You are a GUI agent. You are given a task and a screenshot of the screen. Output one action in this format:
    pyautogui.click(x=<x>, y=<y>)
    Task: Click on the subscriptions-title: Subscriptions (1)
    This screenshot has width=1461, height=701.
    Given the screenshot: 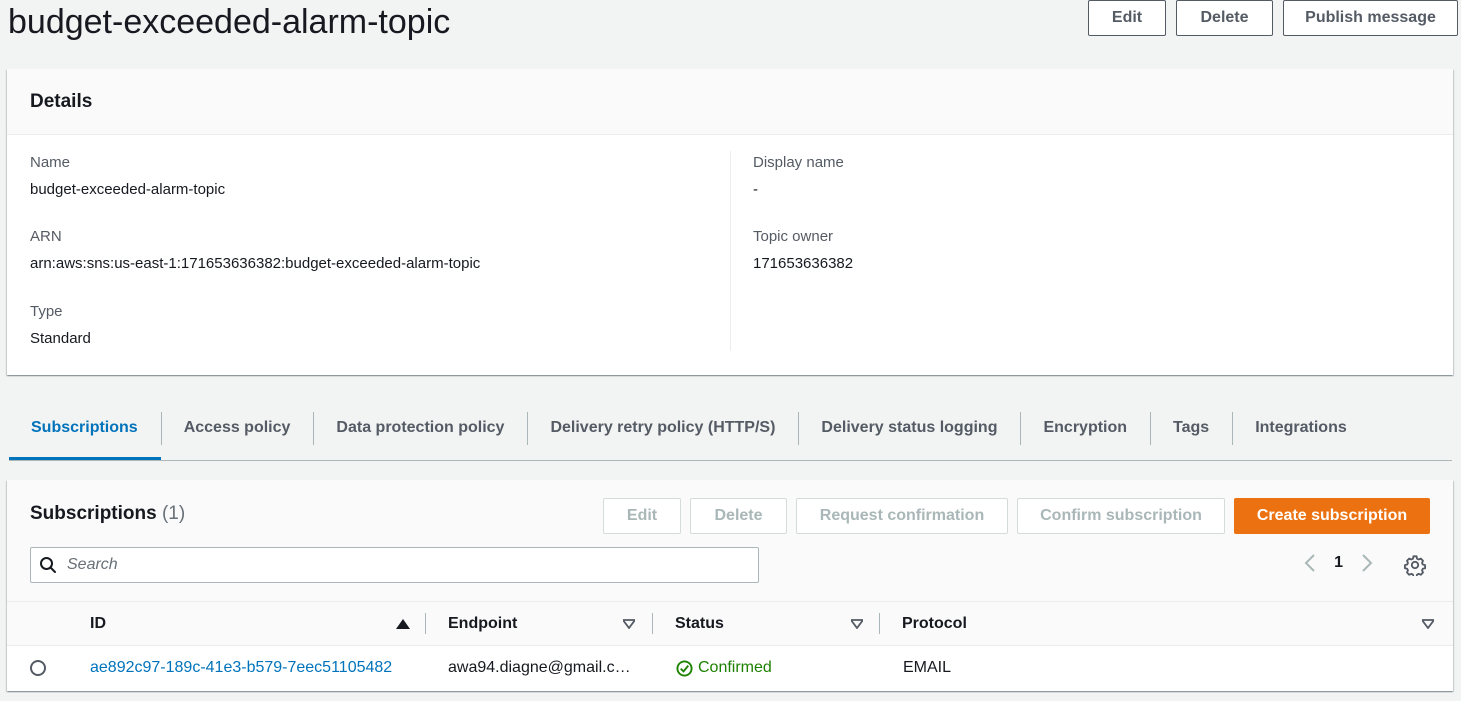 What is the action you would take?
    pyautogui.click(x=107, y=514)
    